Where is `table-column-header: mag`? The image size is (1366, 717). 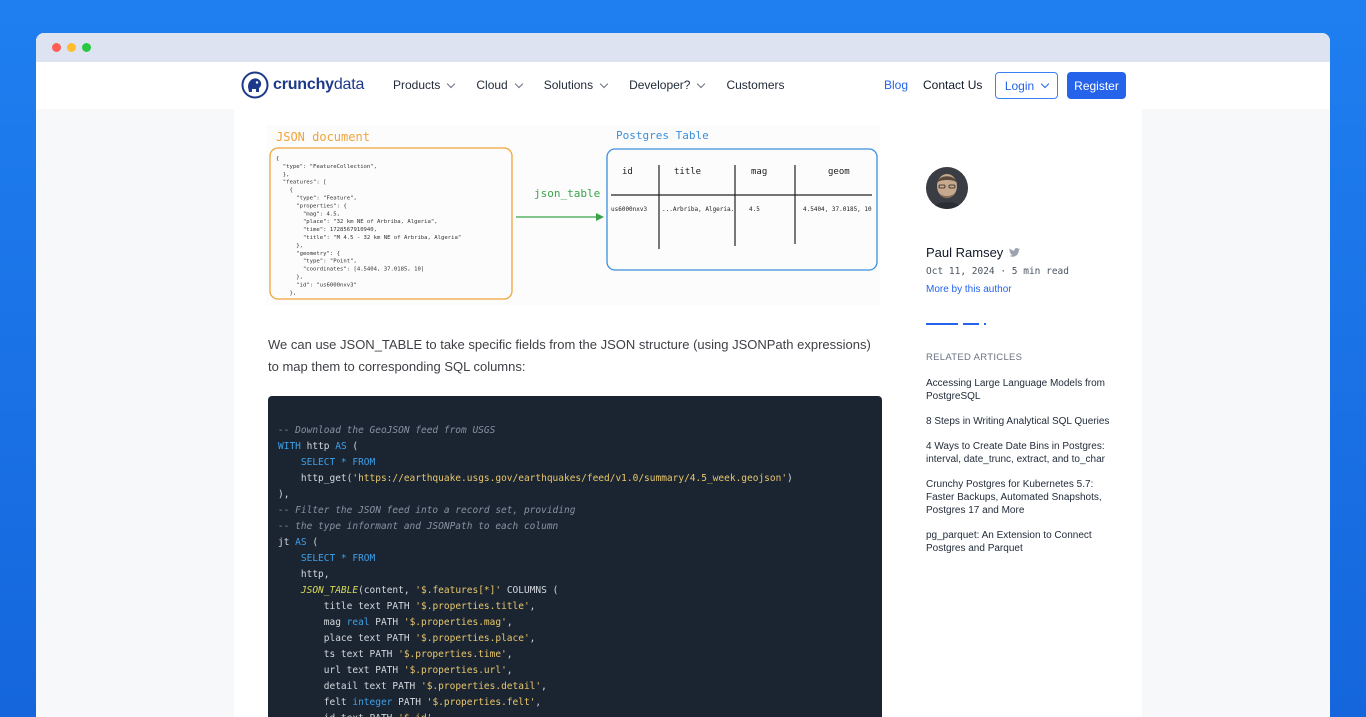
table-column-header: mag is located at coordinates (759, 172).